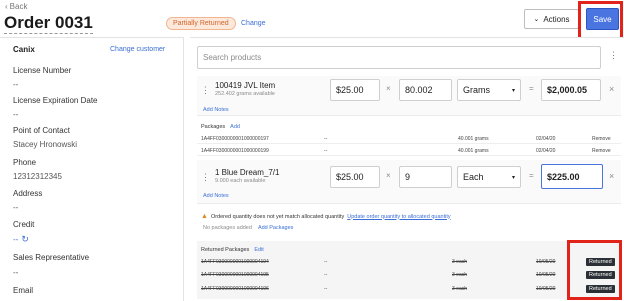 This screenshot has width=624, height=301. I want to click on refresh-icon: ↻, so click(25, 239).